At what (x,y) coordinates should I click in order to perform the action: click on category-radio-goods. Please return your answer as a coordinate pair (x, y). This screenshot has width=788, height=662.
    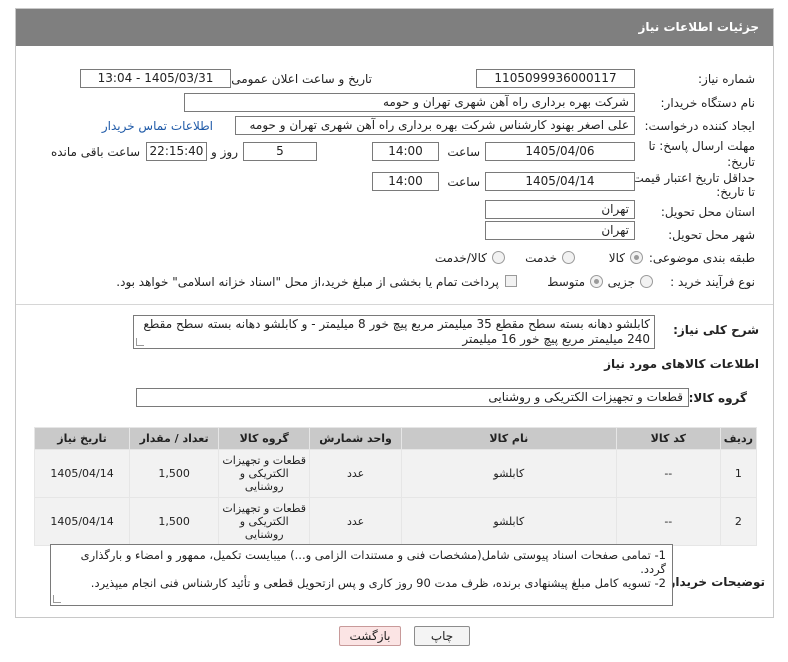
    Looking at the image, I should click on (636, 257).